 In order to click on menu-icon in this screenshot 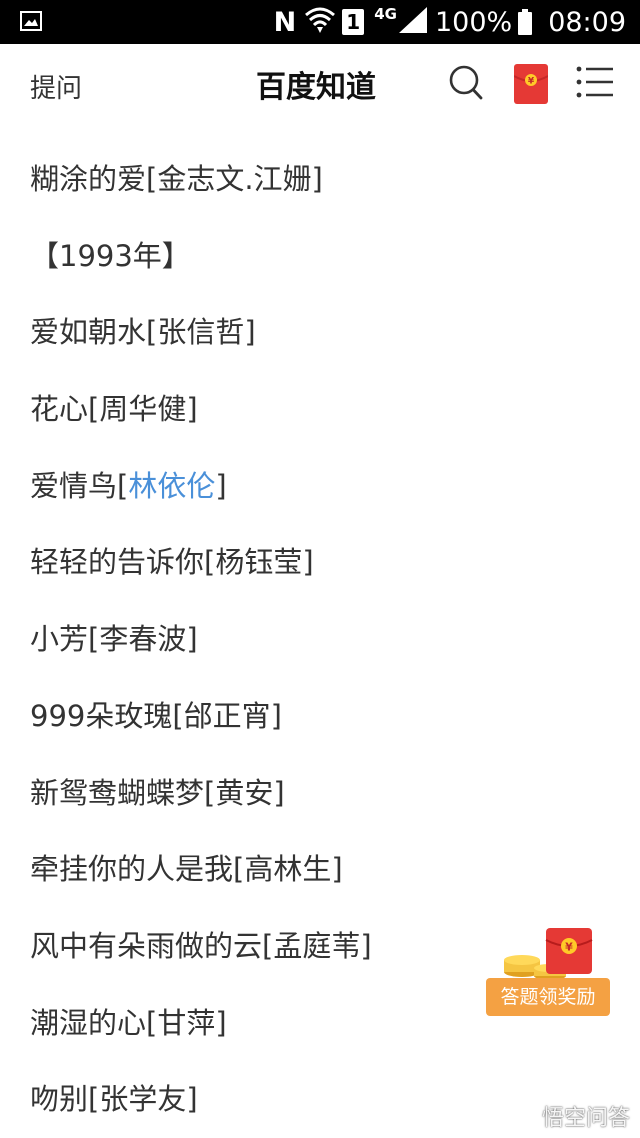, I will do `click(595, 84)`.